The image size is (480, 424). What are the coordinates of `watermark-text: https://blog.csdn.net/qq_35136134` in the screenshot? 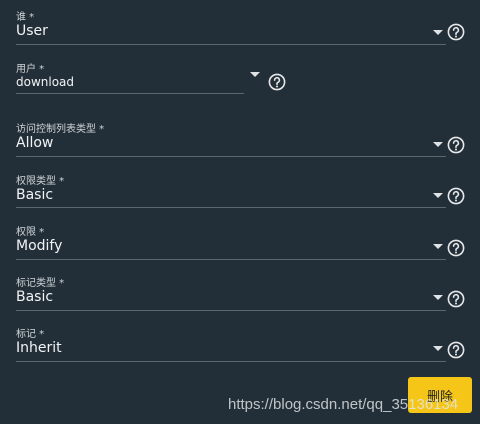 It's located at (343, 404).